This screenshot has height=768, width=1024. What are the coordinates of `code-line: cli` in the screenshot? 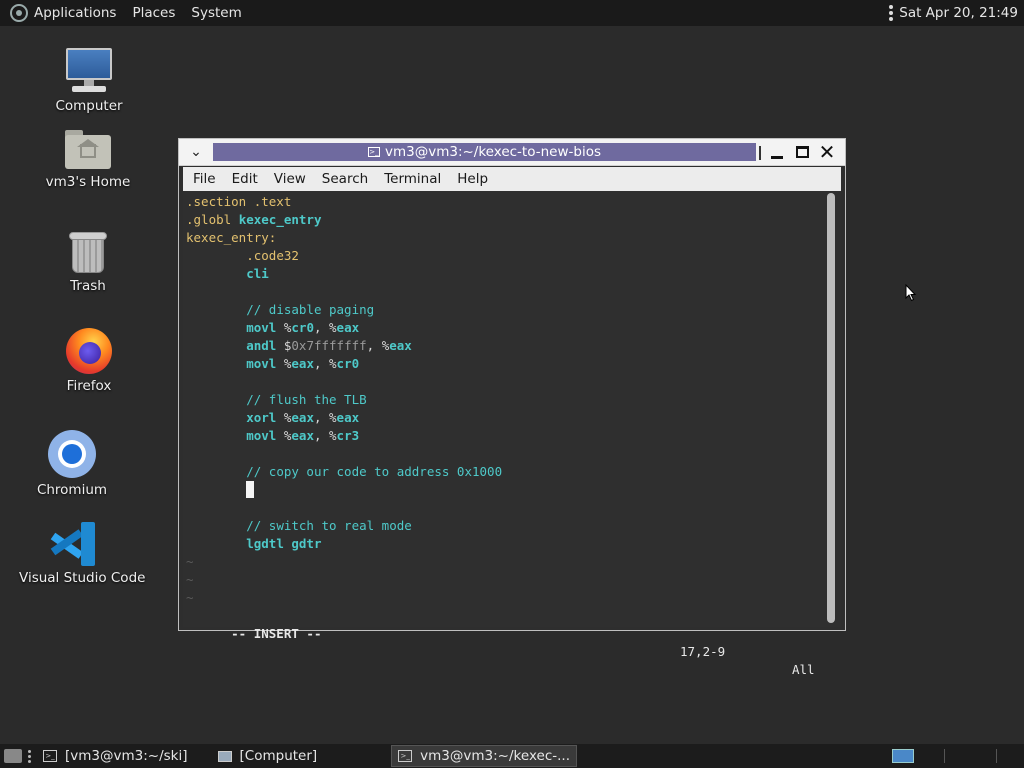 It's located at (506, 274).